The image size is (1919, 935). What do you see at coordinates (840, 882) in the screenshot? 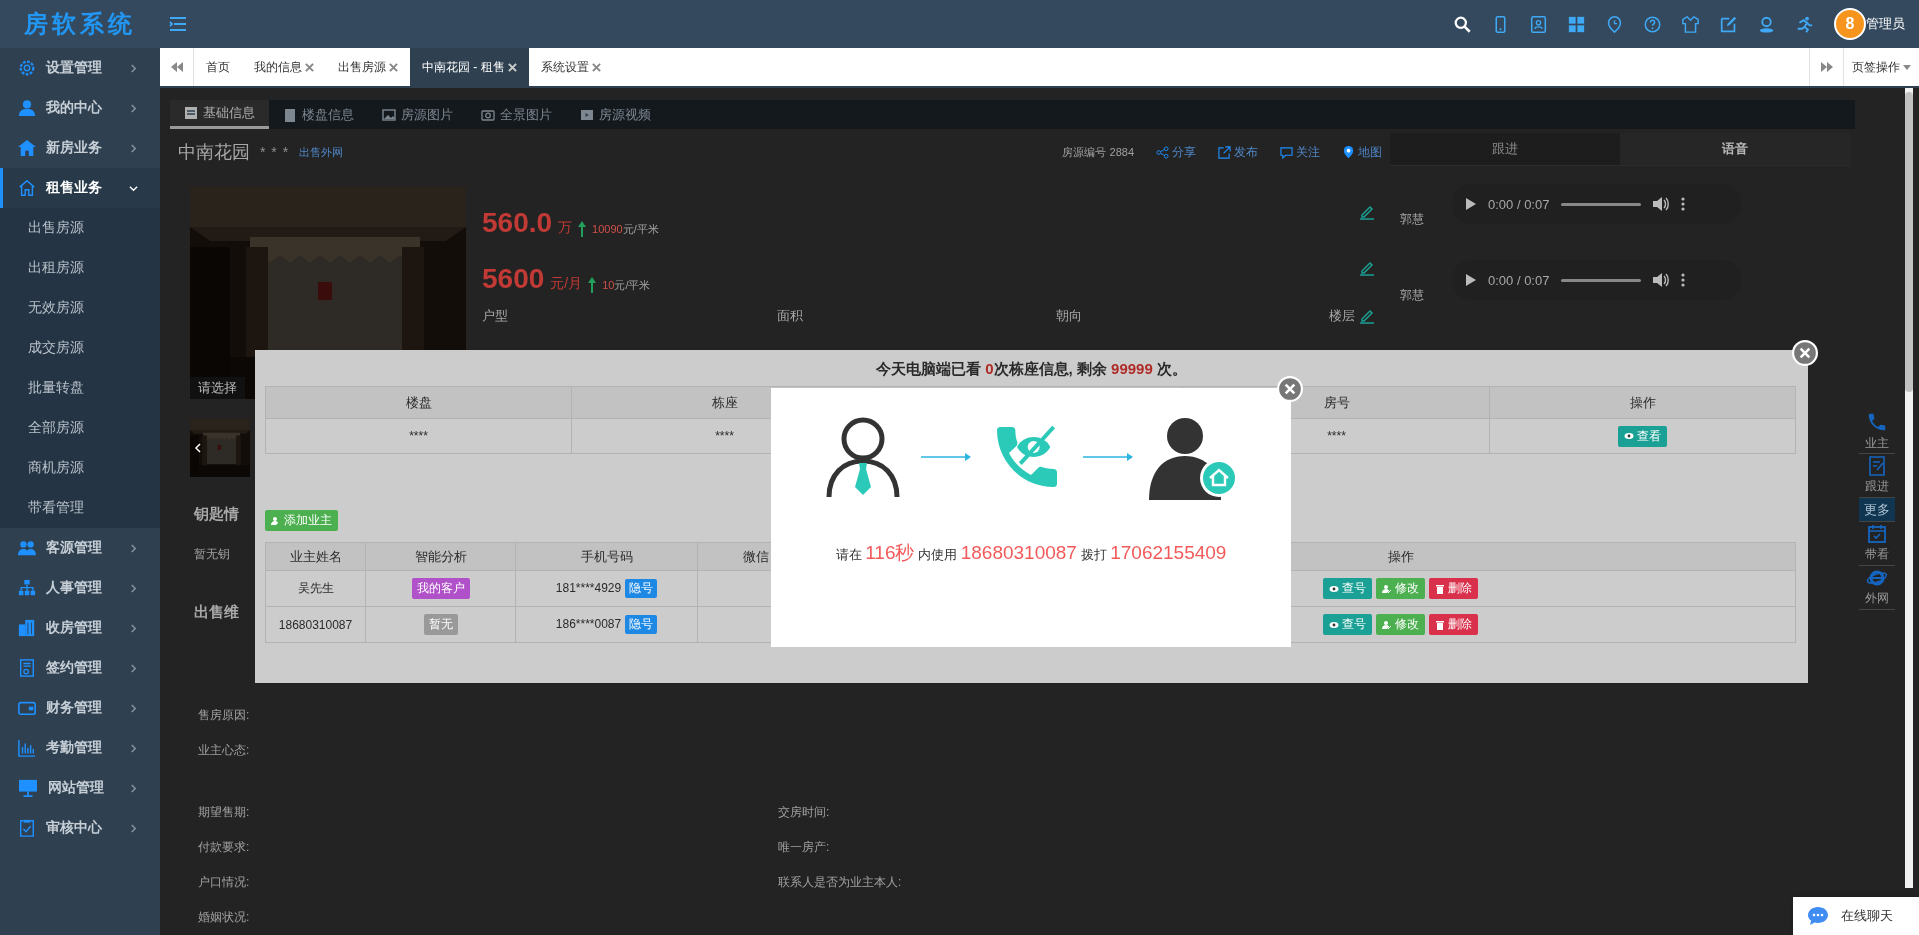
I see `field-label: 联系人是否为业主本人:` at bounding box center [840, 882].